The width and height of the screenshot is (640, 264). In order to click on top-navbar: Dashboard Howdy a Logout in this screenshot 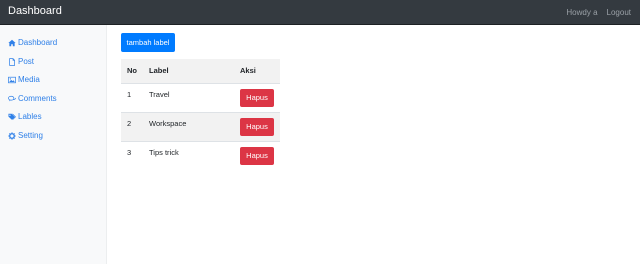, I will do `click(320, 12)`.